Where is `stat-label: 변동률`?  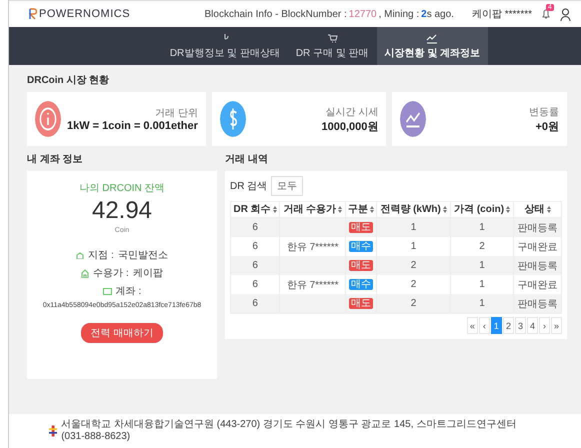
stat-label: 변동률 is located at coordinates (544, 112).